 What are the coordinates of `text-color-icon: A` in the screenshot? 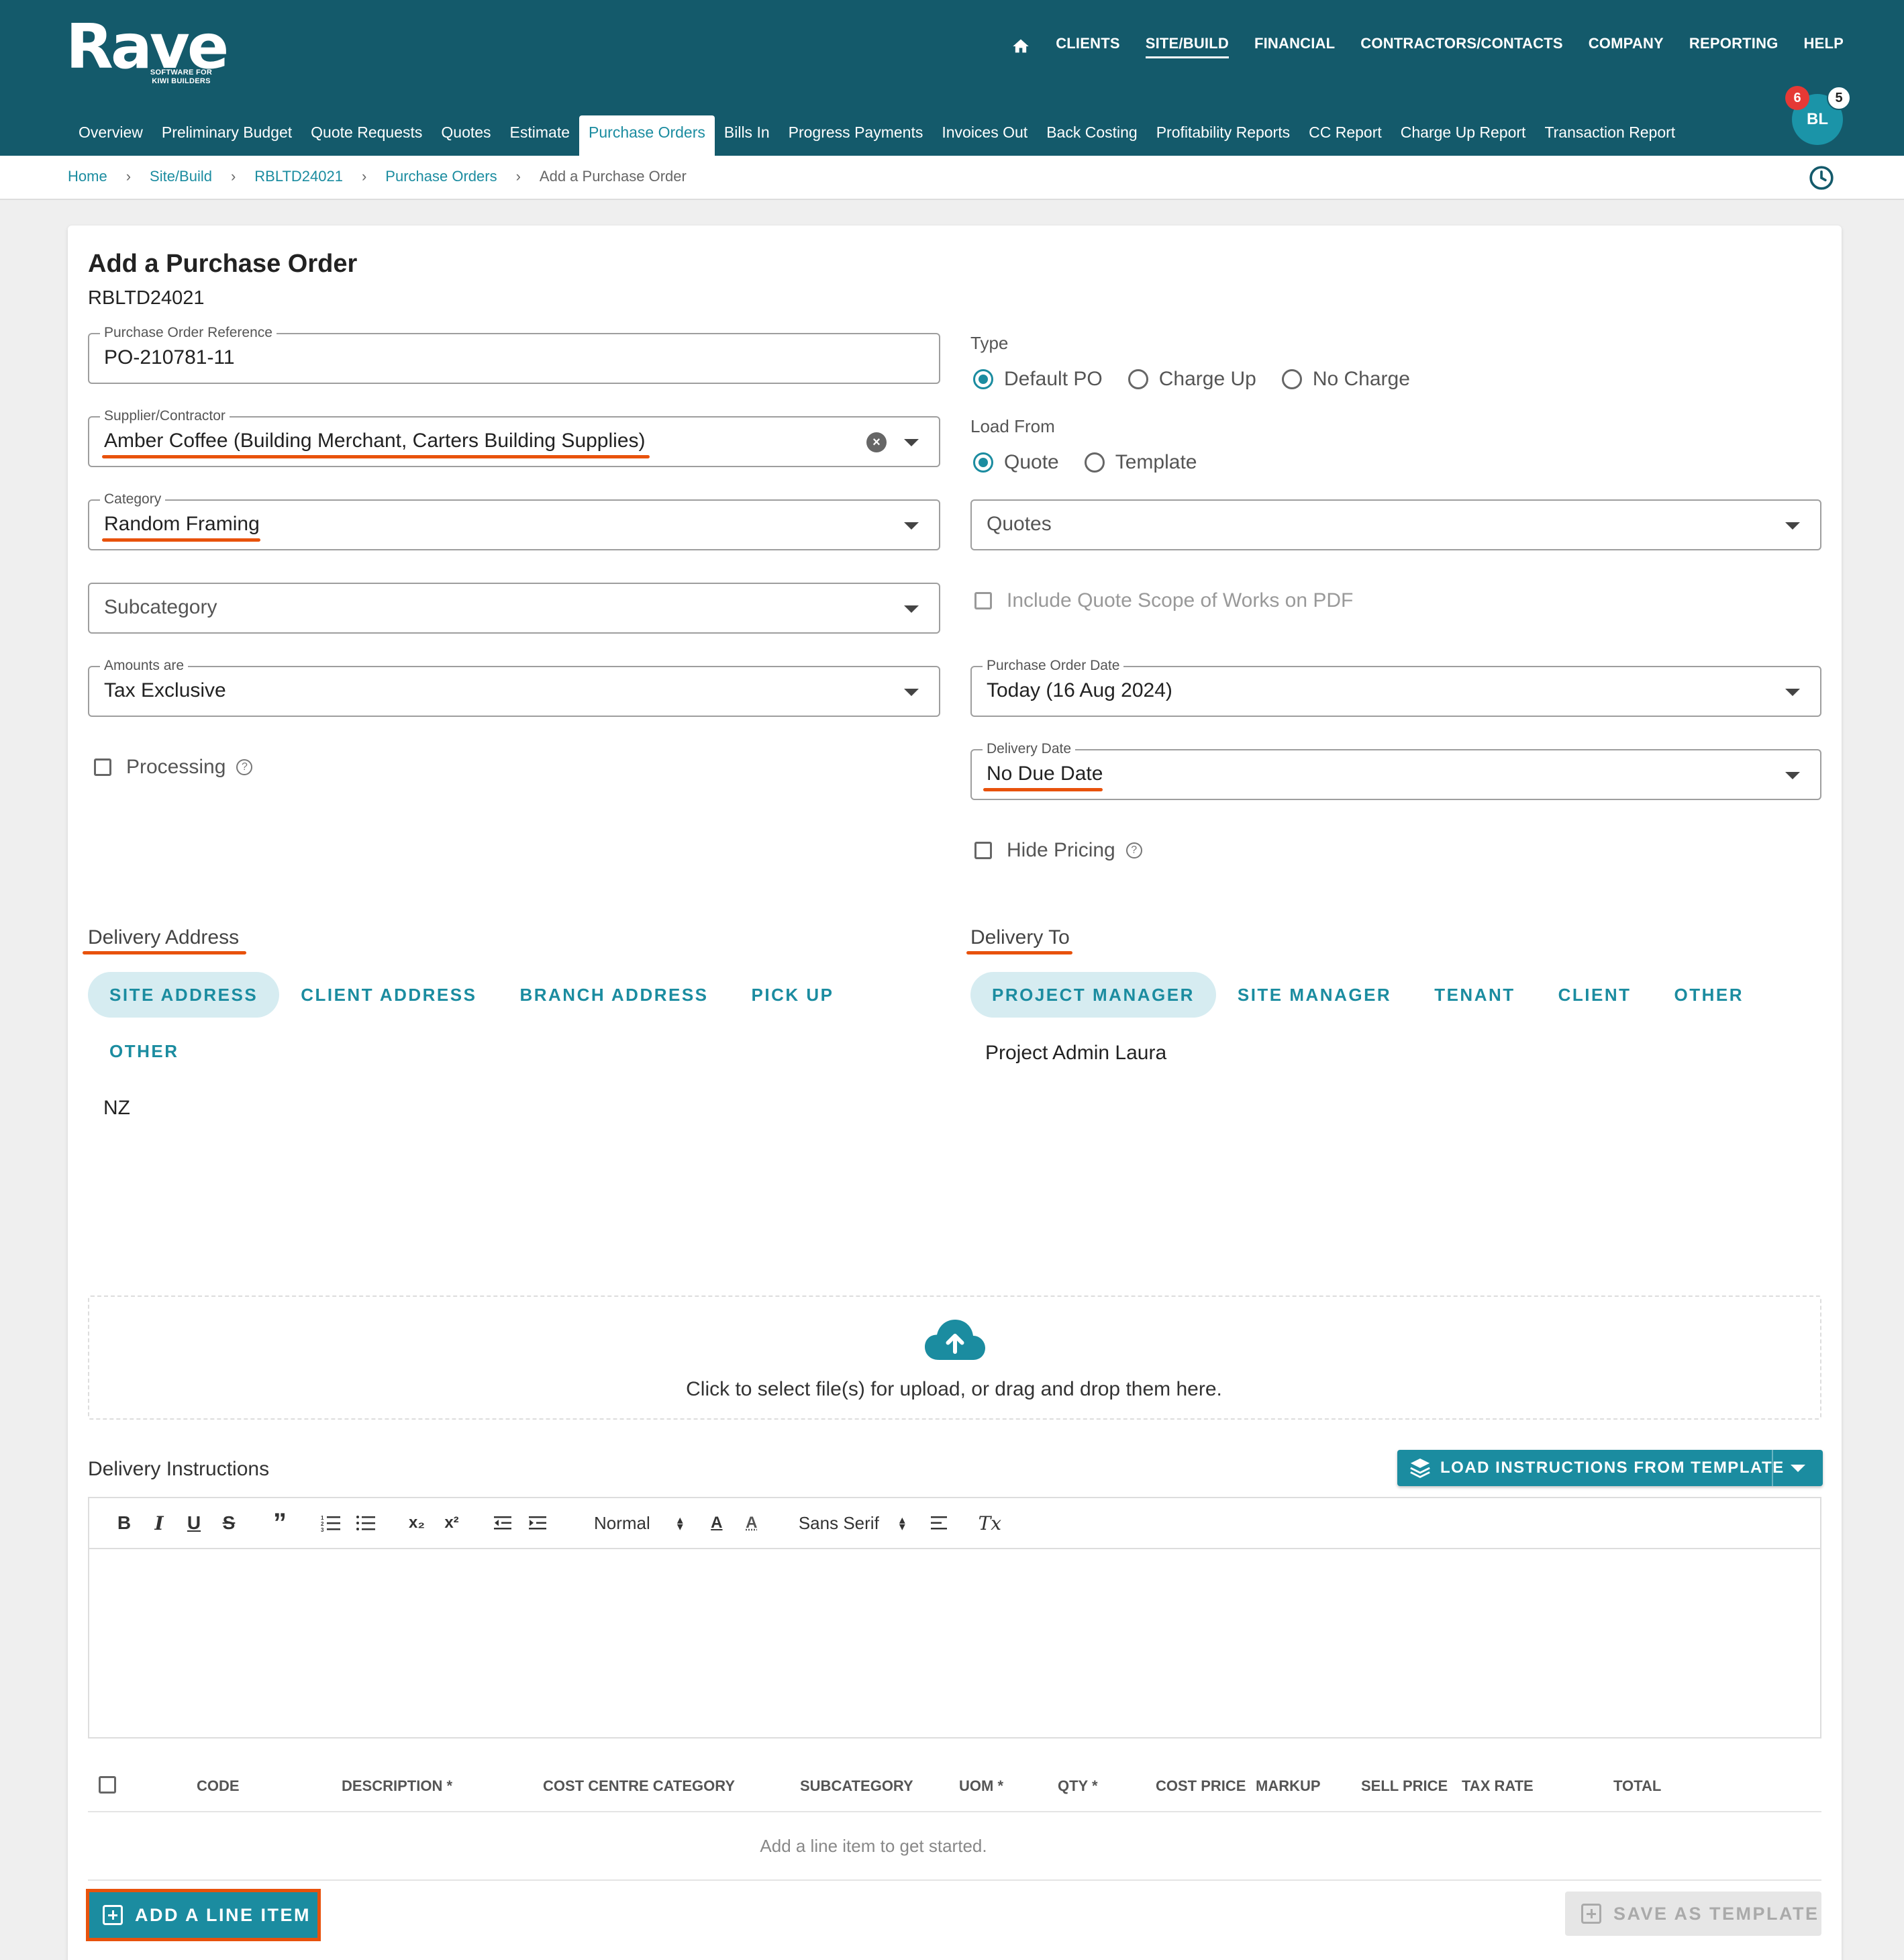 It's located at (716, 1523).